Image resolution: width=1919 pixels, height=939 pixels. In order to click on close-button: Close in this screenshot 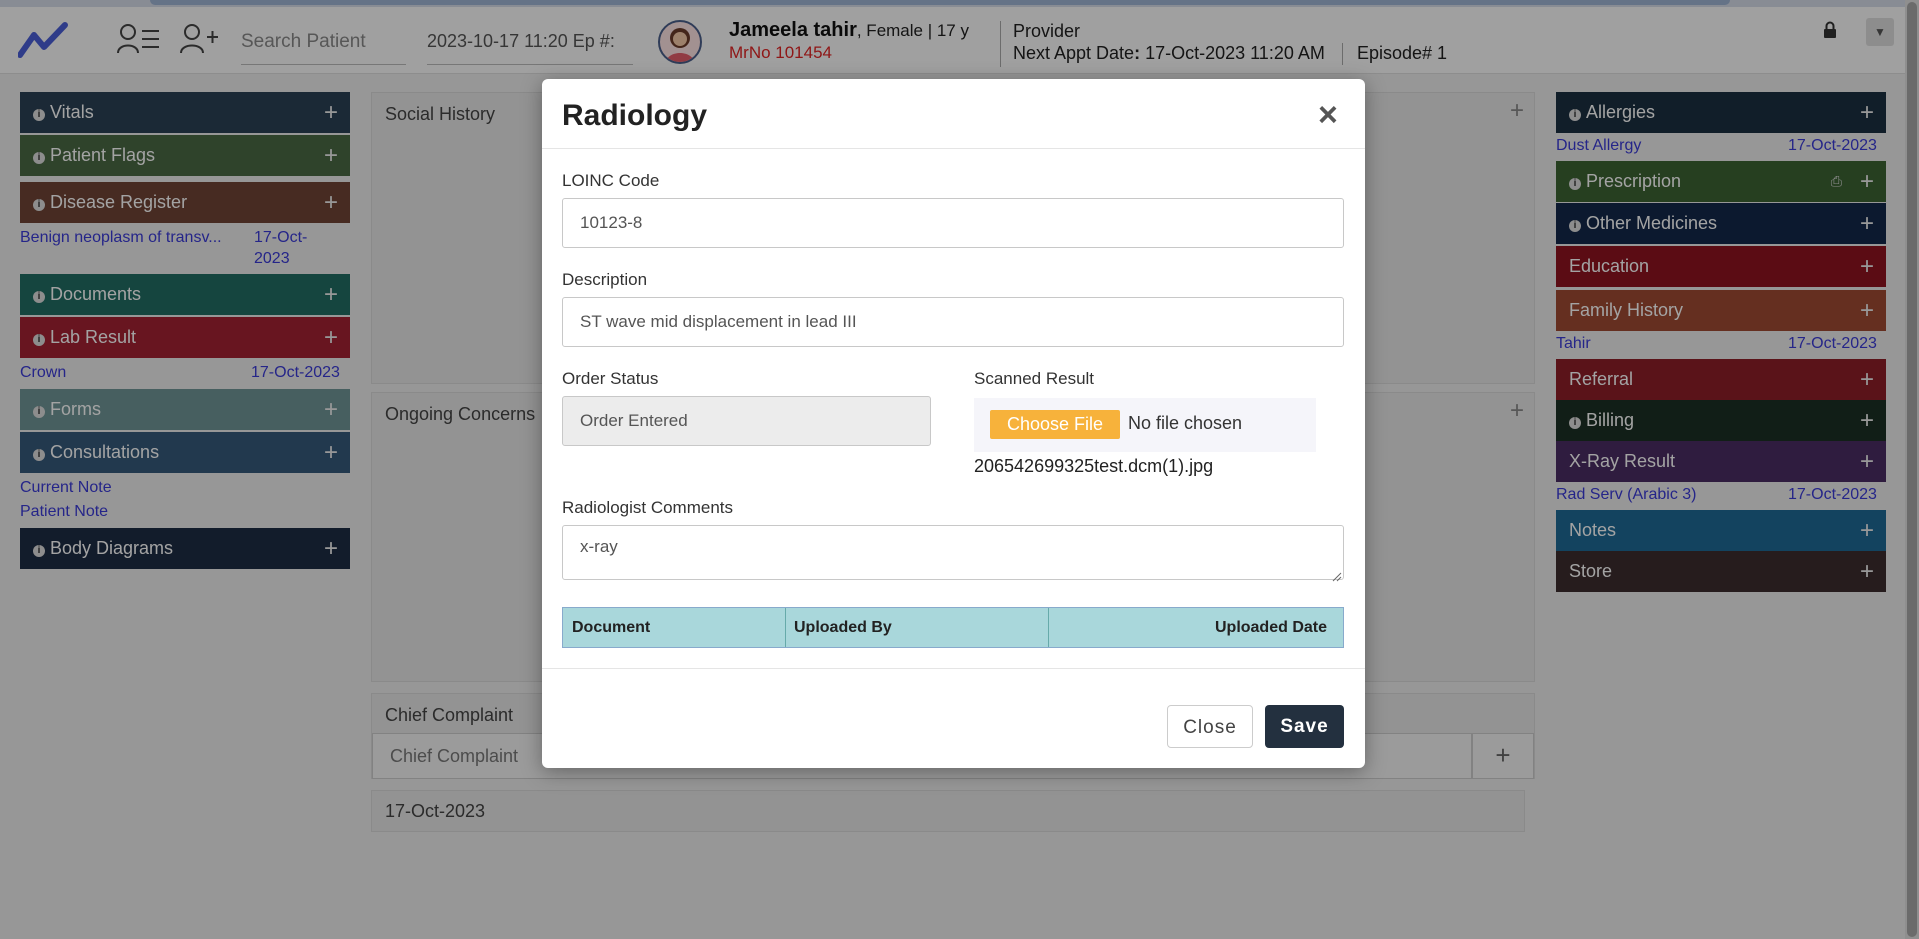, I will do `click(1210, 726)`.